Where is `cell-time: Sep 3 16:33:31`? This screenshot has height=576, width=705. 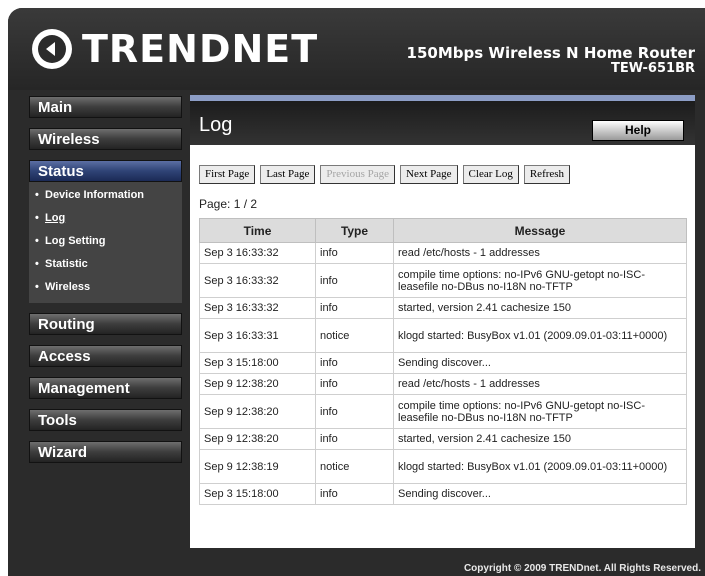 cell-time: Sep 3 16:33:31 is located at coordinates (257, 335).